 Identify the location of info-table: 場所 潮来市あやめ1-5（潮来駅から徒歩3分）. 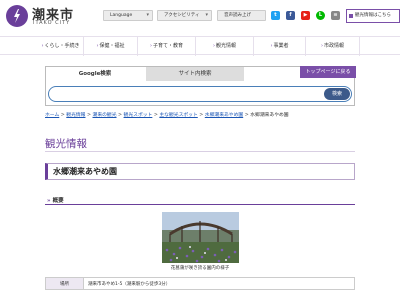
(200, 283).